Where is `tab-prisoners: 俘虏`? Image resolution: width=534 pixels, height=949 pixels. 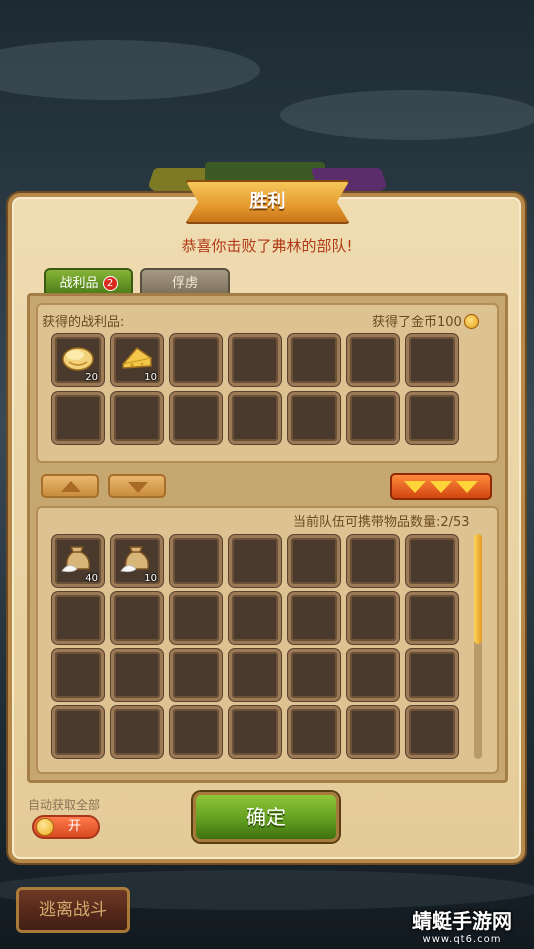
tab-prisoners: 俘虏 is located at coordinates (185, 281).